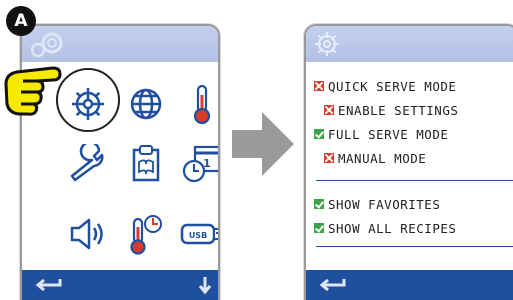 This screenshot has height=300, width=513. I want to click on usb-drive-icon: USB, so click(195, 234).